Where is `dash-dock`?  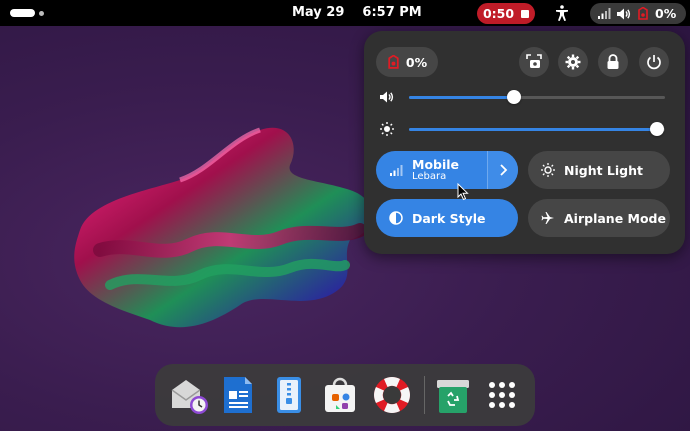 dash-dock is located at coordinates (345, 395).